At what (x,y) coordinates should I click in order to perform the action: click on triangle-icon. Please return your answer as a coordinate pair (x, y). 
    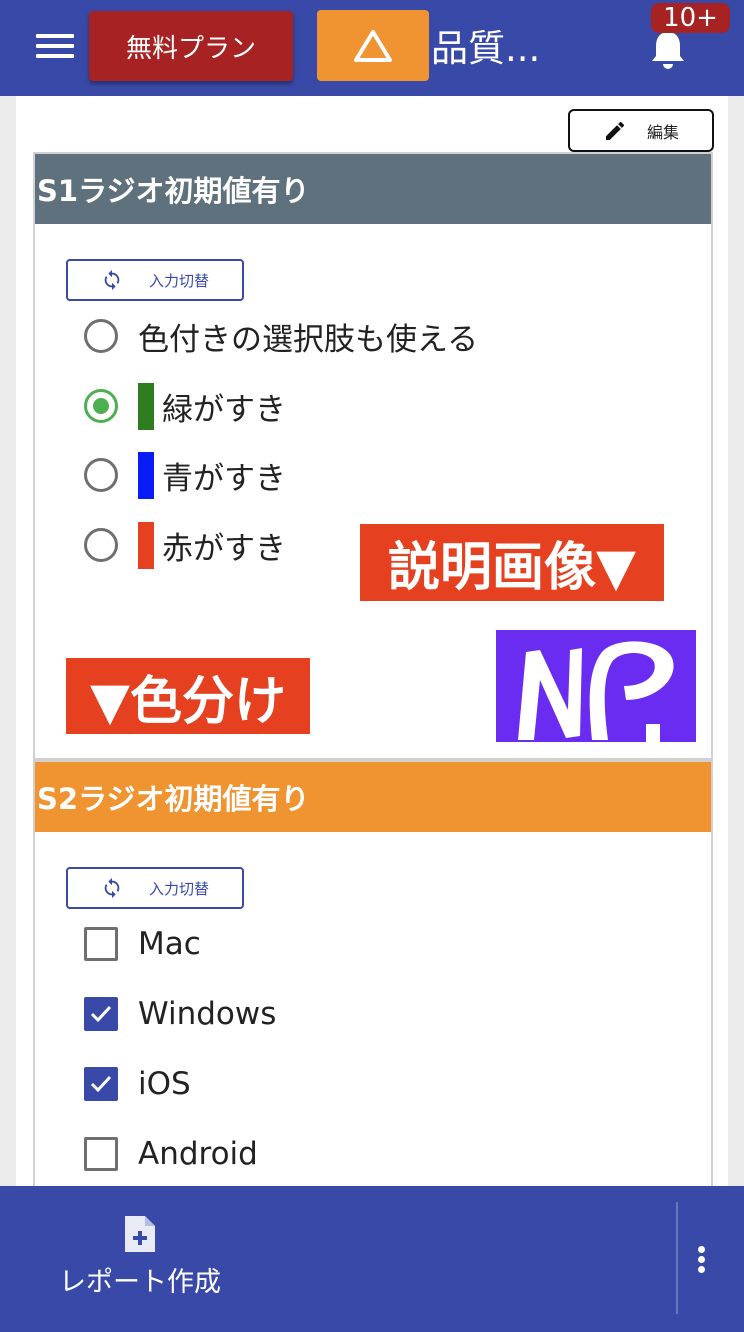
    Looking at the image, I should click on (373, 45).